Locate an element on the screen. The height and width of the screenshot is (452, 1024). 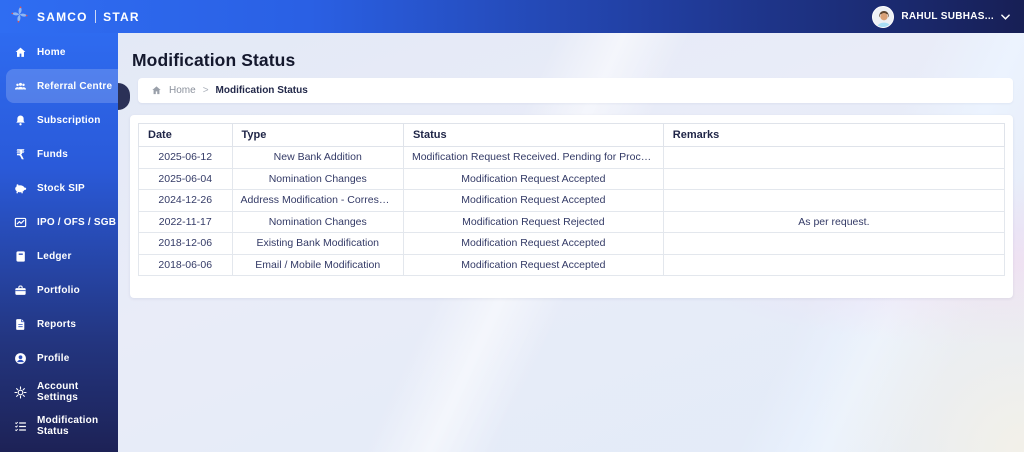
table-cell: 2025-06-12 is located at coordinates (185, 157).